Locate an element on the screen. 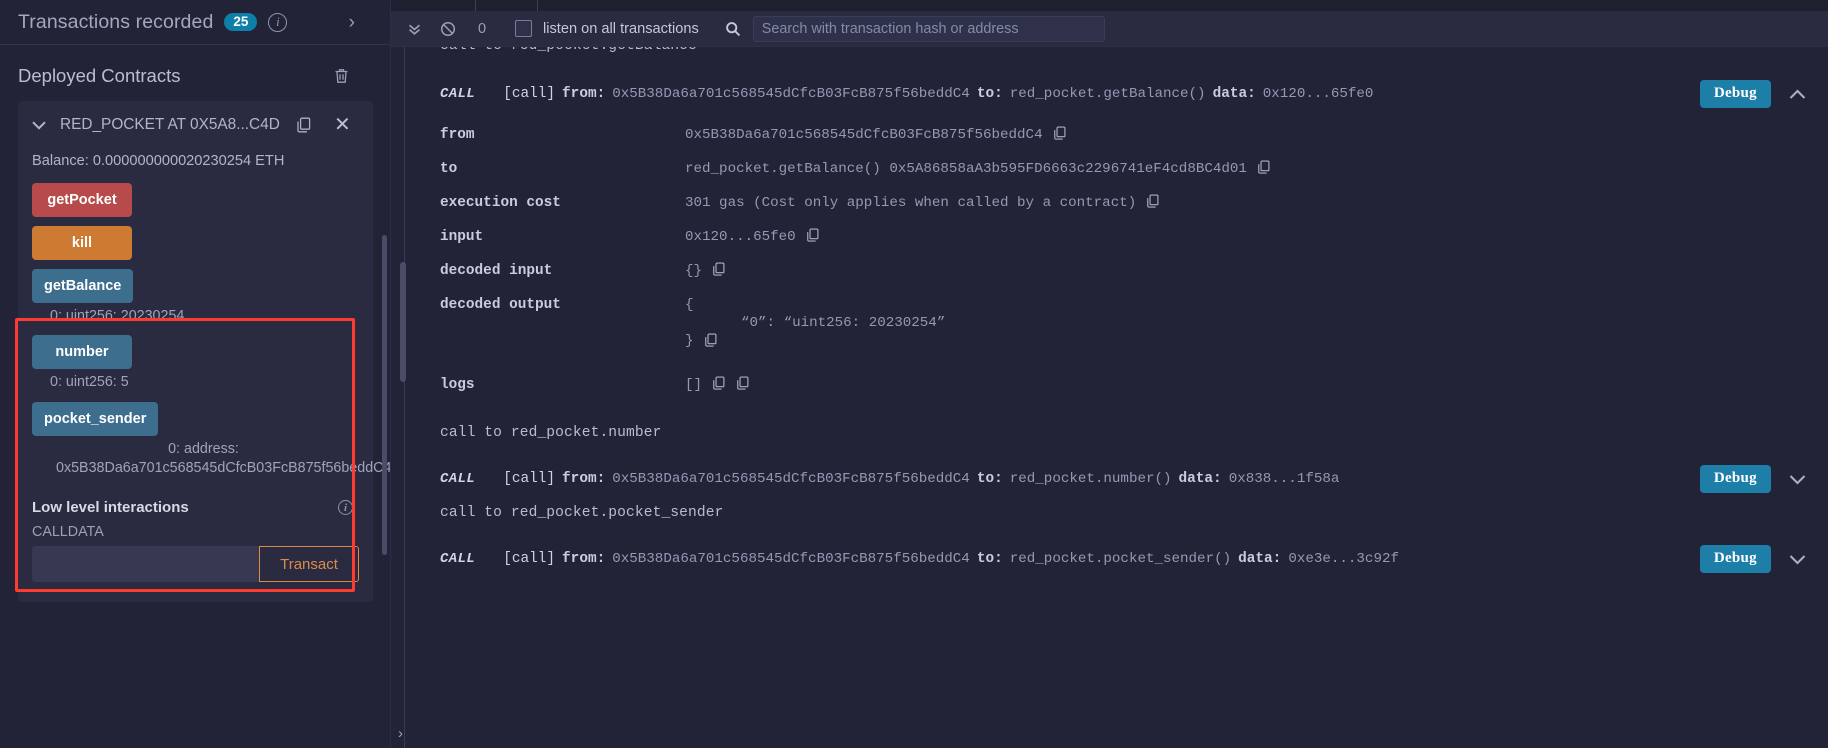 The width and height of the screenshot is (1828, 748). terminal-scrollbar is located at coordinates (403, 322).